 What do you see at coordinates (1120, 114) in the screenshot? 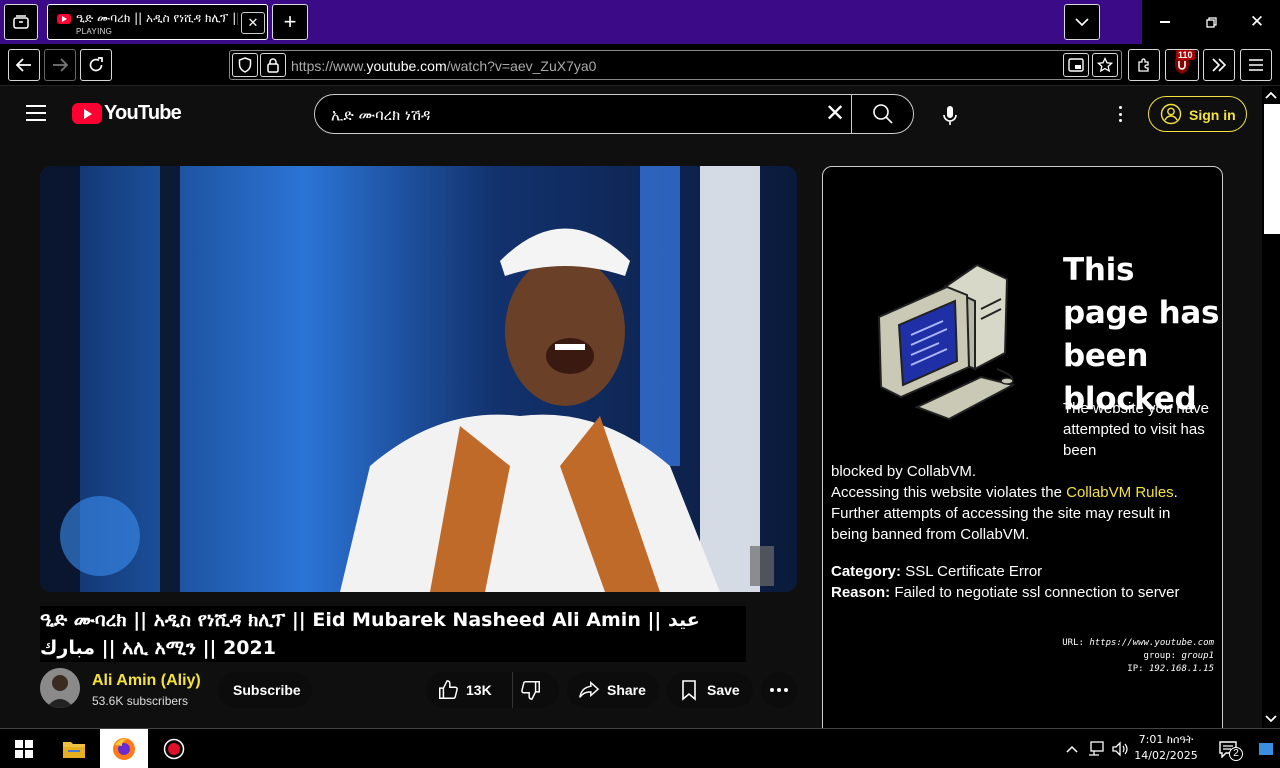
I see `settings-more-icon` at bounding box center [1120, 114].